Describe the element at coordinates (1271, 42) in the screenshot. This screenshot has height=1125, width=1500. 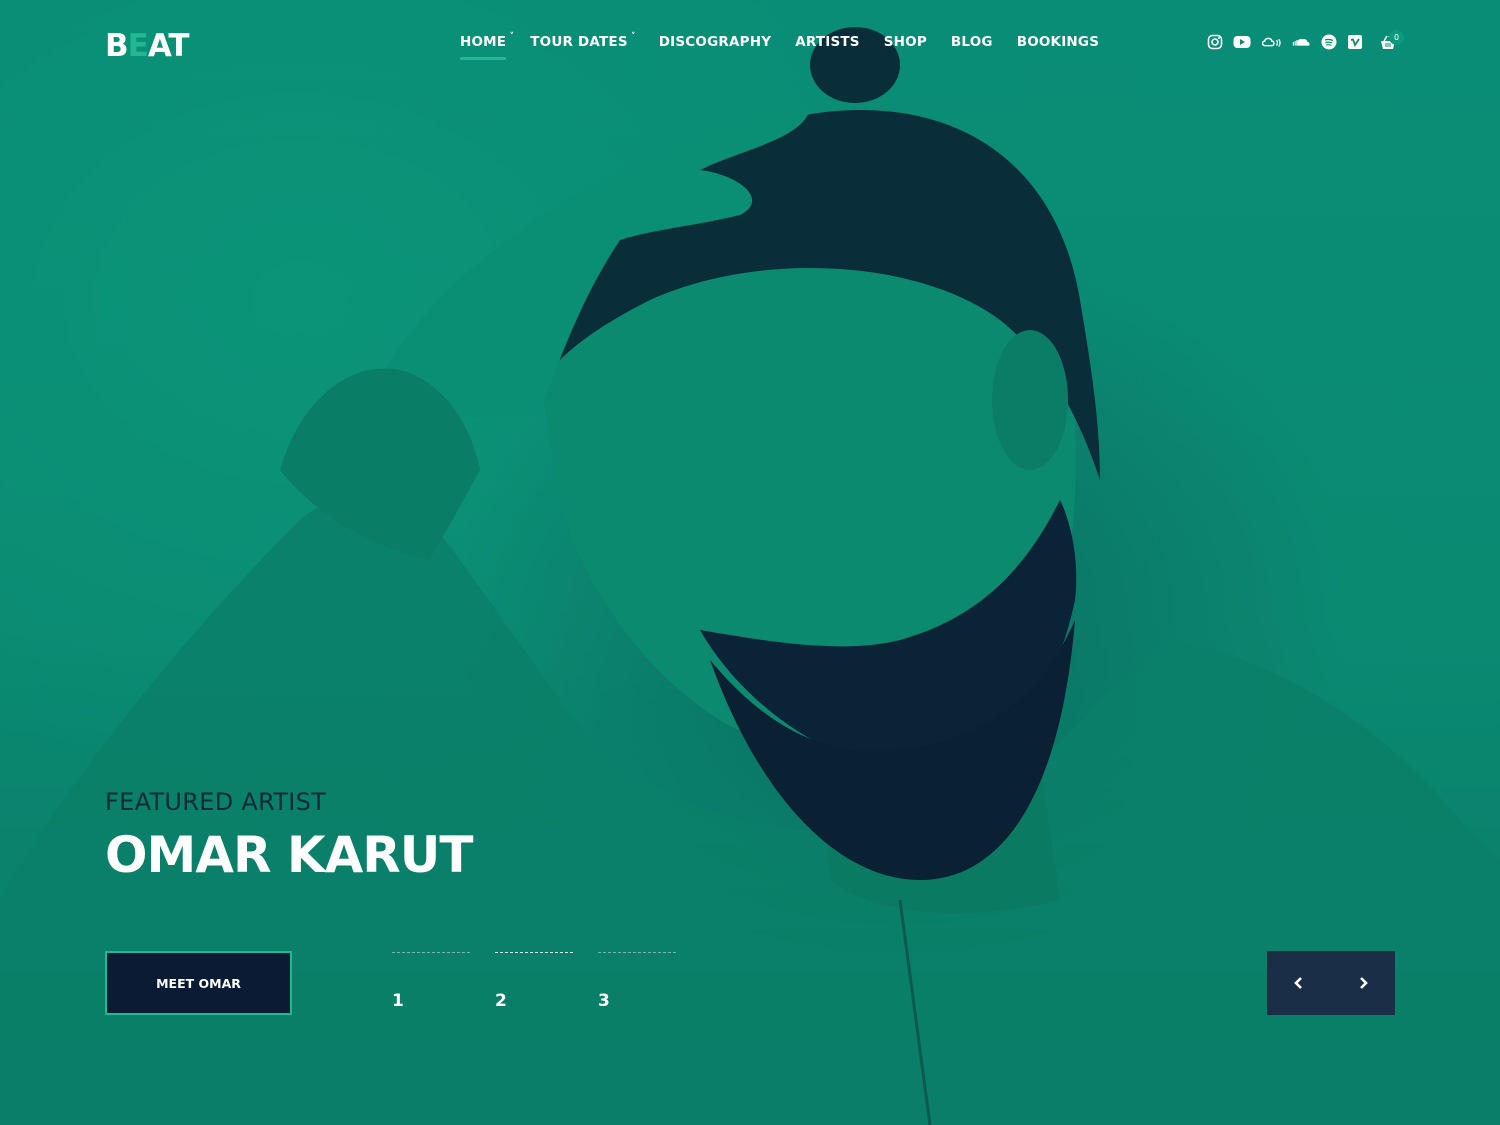
I see `mixcloud-icon` at that location.